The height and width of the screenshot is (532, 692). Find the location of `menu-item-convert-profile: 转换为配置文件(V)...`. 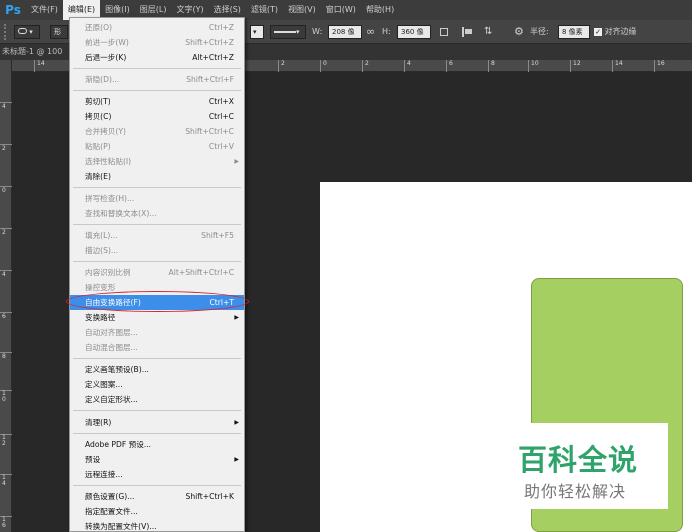

menu-item-convert-profile: 转换为配置文件(V)... is located at coordinates (157, 525).